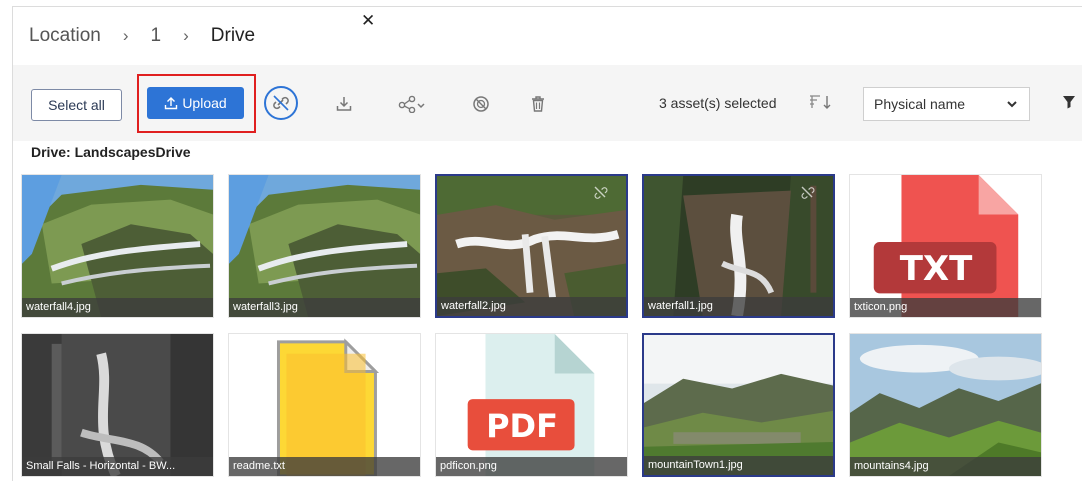  I want to click on selected-count: 3 asset(s) selected, so click(718, 103).